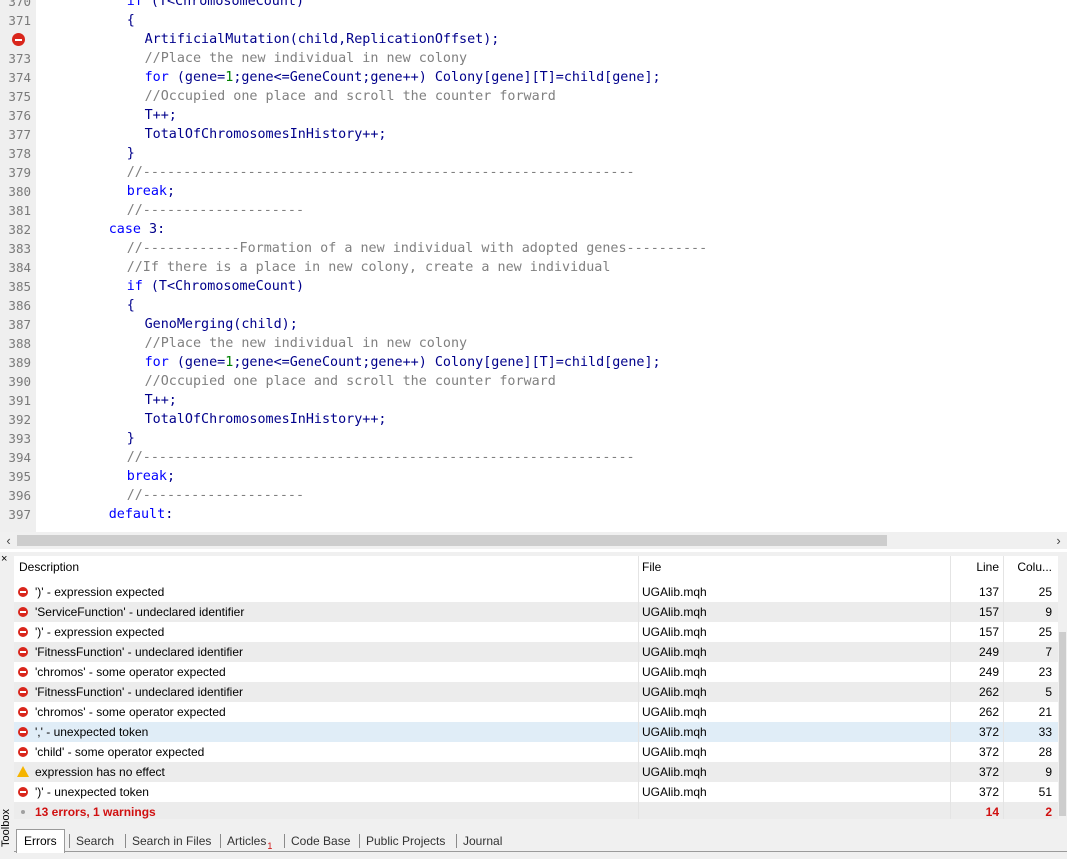  What do you see at coordinates (651, 566) in the screenshot?
I see `column-header-file: File` at bounding box center [651, 566].